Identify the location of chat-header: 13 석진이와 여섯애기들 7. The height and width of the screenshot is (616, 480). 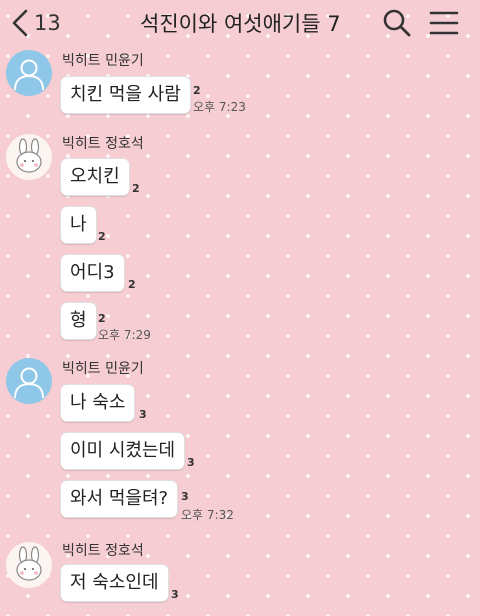
(240, 23).